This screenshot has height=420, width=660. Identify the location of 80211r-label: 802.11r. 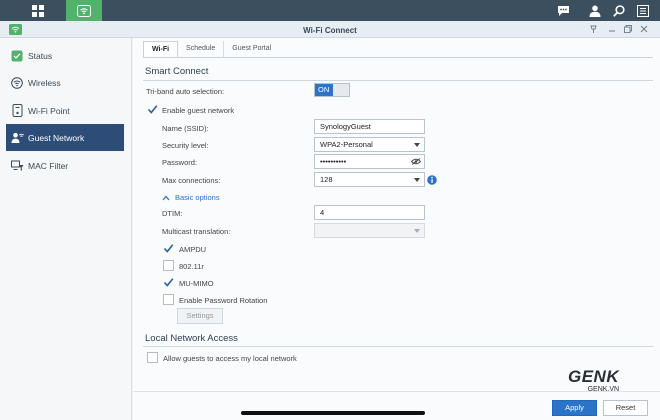
(191, 266).